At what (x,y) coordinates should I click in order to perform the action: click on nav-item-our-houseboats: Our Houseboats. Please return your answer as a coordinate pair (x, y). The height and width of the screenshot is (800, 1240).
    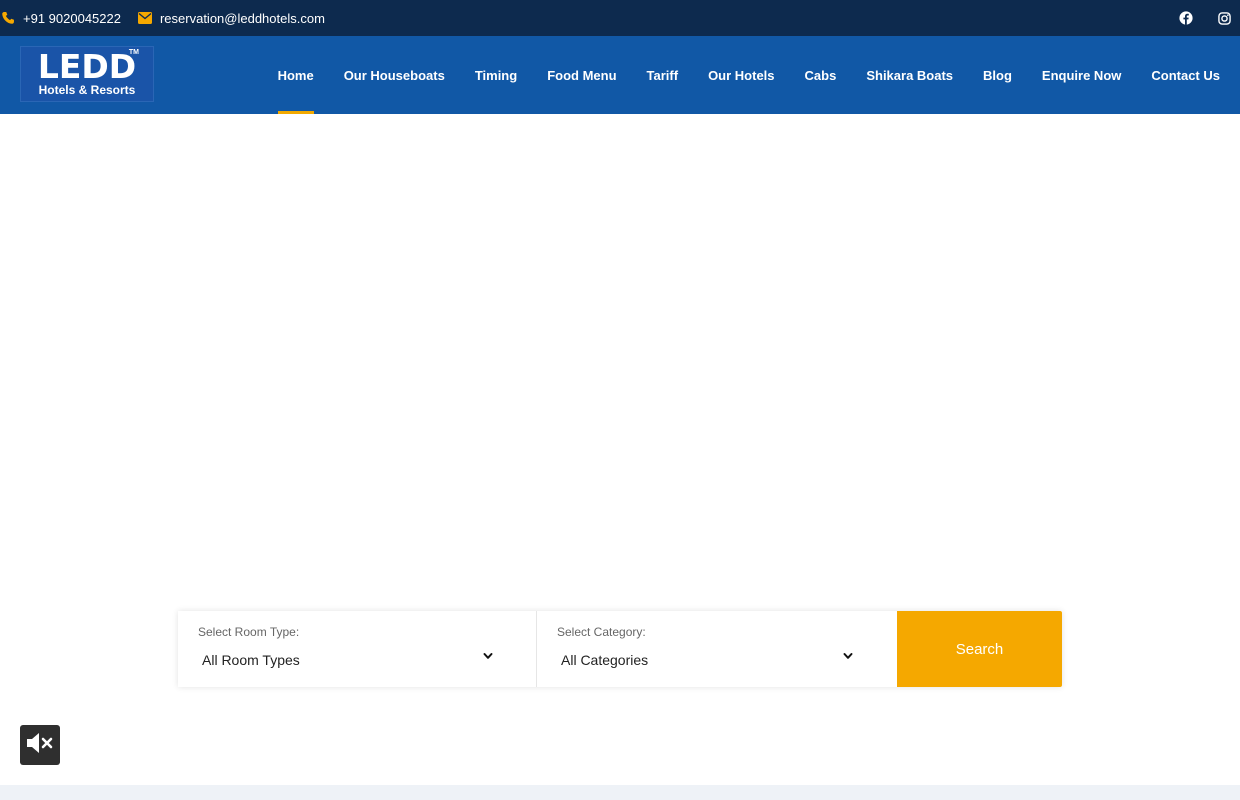
    Looking at the image, I should click on (394, 75).